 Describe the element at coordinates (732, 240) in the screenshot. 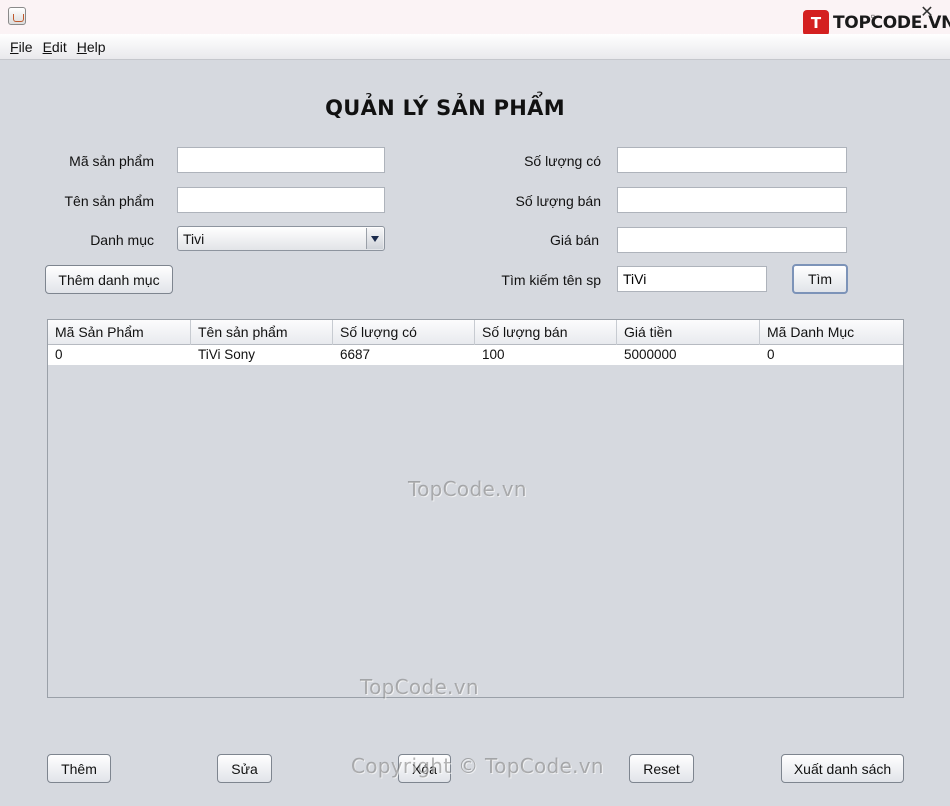

I see `gia-ban-input` at that location.